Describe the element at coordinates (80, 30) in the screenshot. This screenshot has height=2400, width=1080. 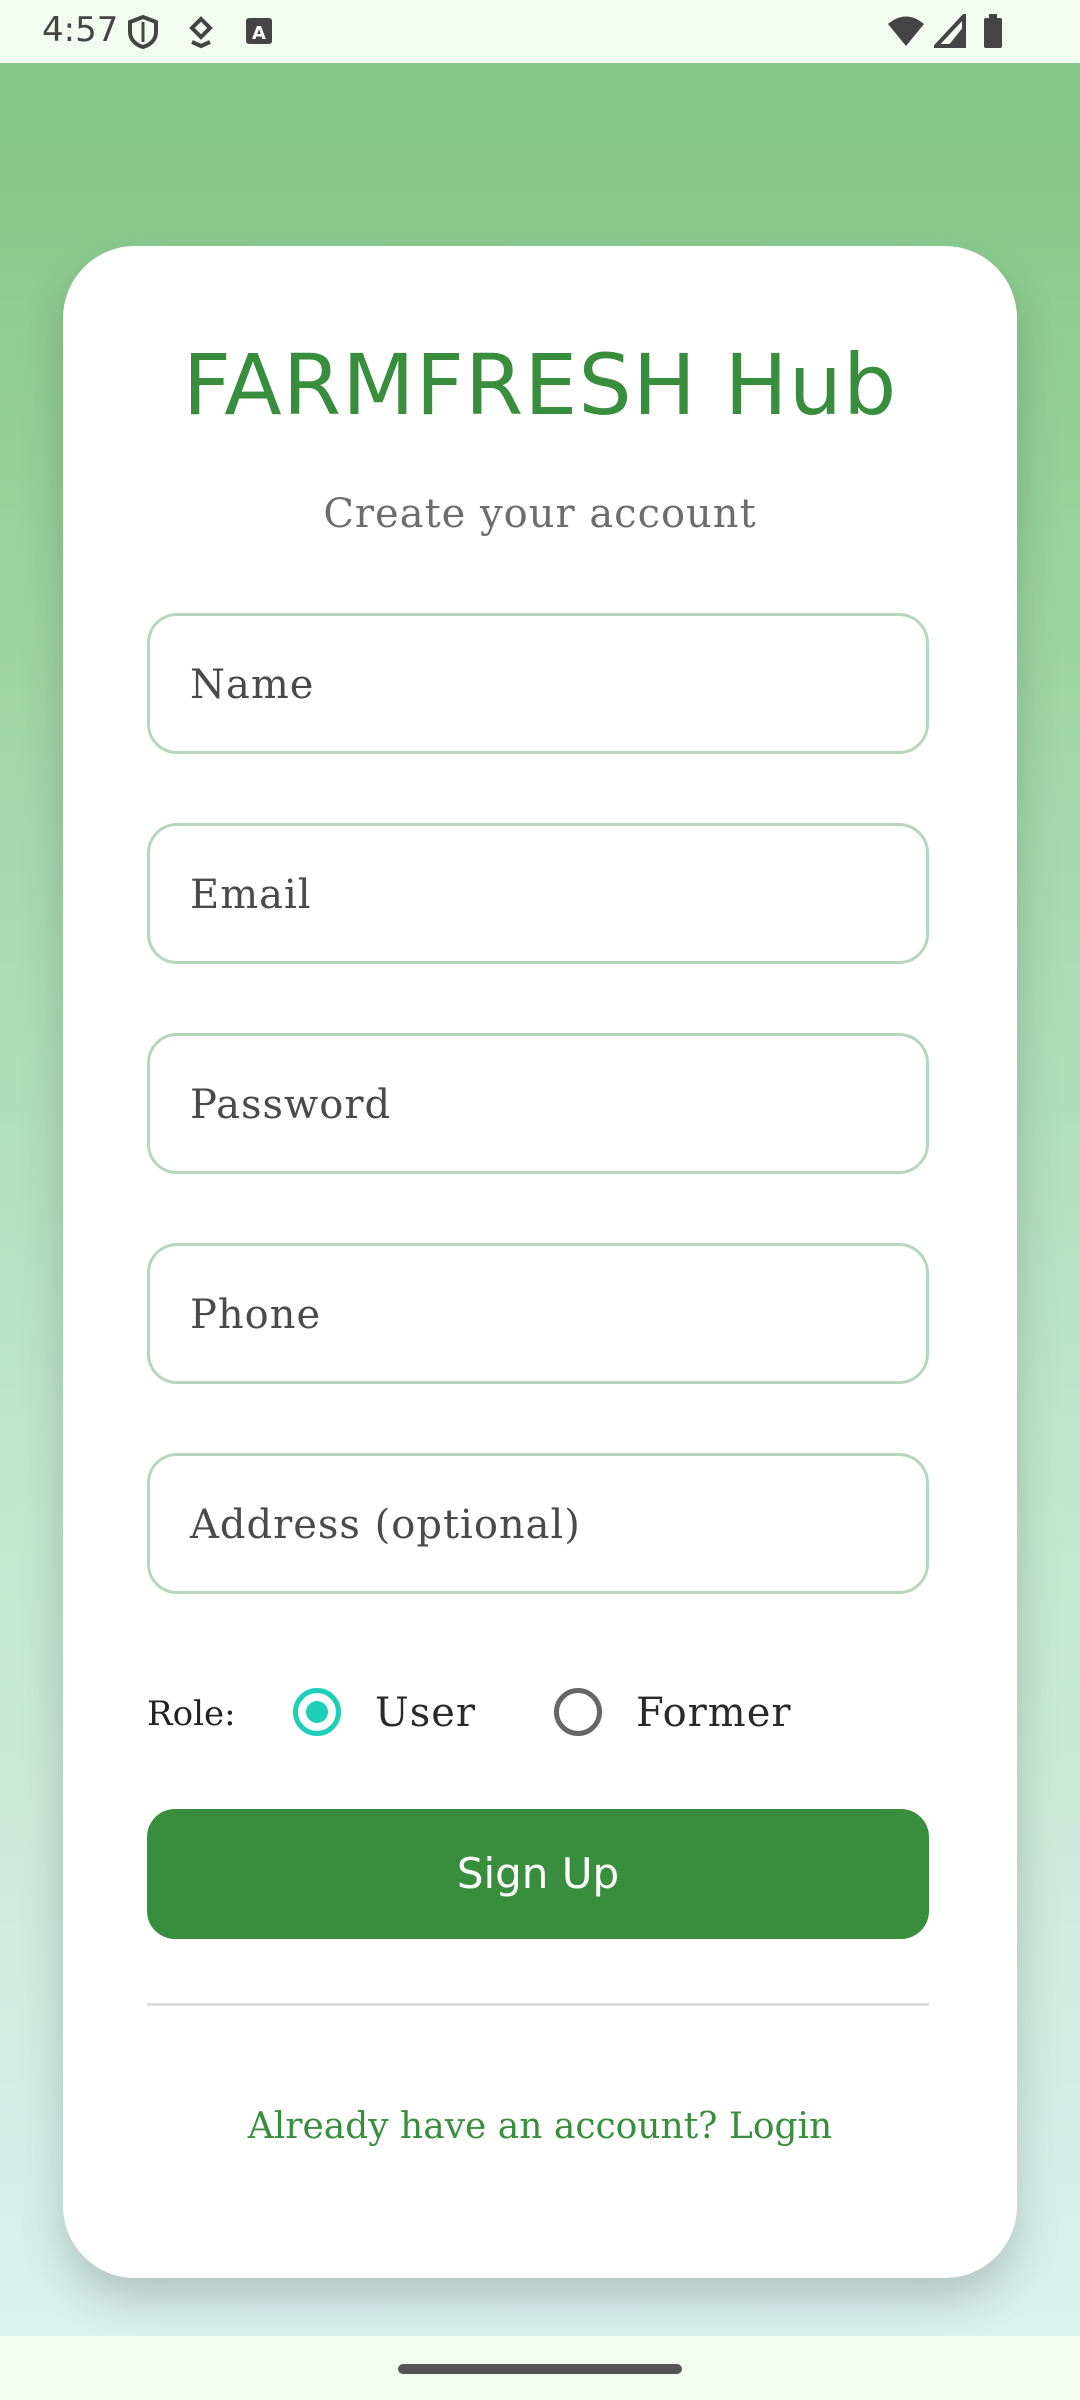
I see `status-time: 4:57` at that location.